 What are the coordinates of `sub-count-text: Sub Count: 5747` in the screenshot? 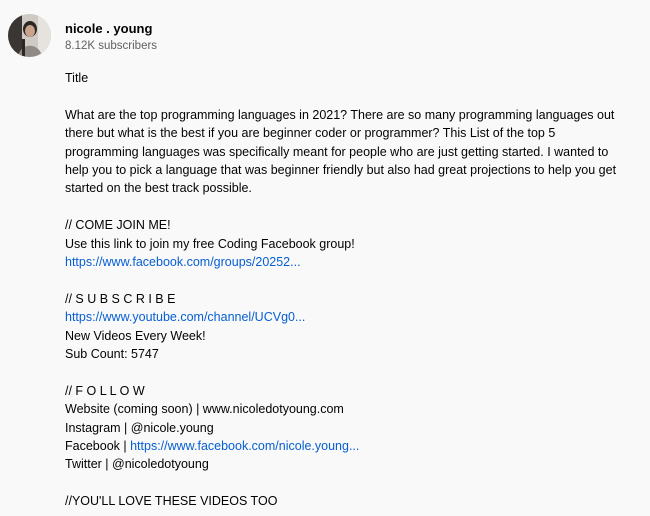 It's located at (112, 354).